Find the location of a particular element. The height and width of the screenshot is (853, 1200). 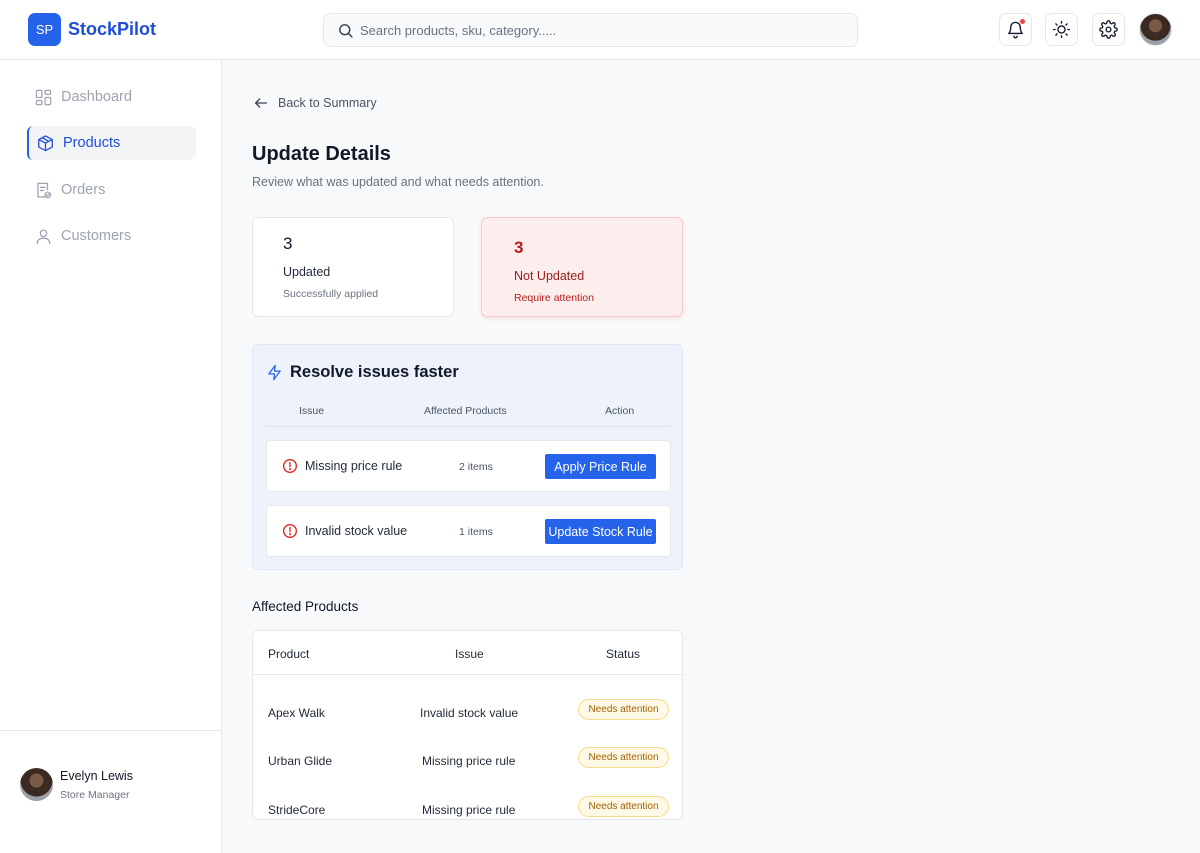

updated-count: 3 is located at coordinates (288, 243).